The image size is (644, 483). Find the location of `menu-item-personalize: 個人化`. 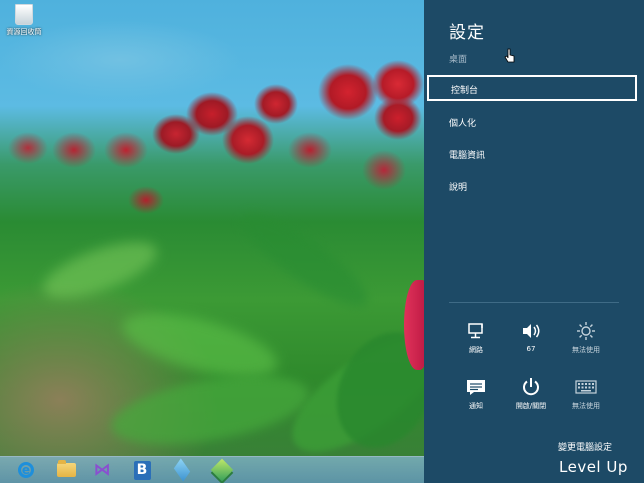

menu-item-personalize: 個人化 is located at coordinates (462, 122).